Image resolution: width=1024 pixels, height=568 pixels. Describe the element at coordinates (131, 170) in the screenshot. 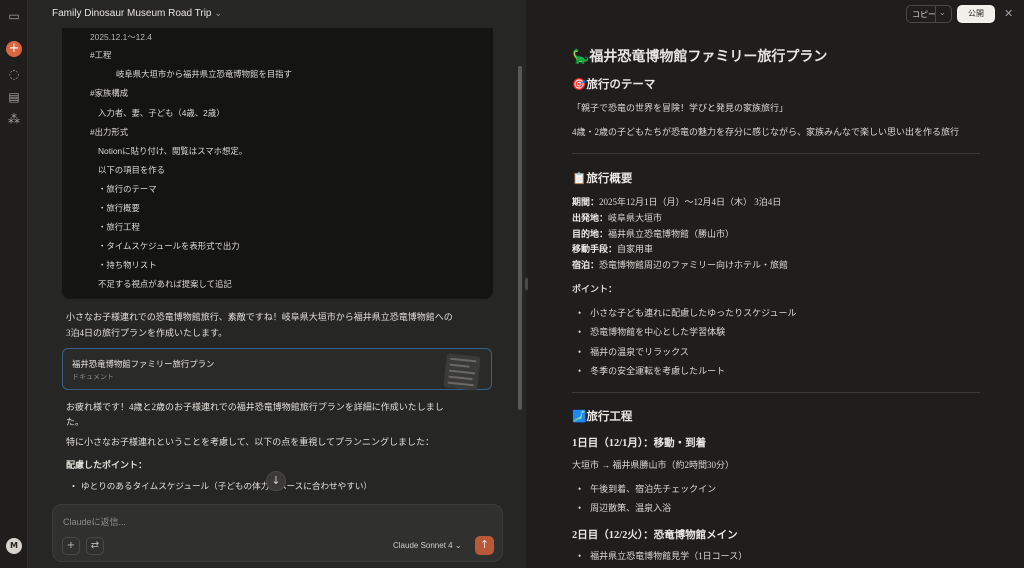

I see `prompt-line: 以下の項目を作る` at that location.